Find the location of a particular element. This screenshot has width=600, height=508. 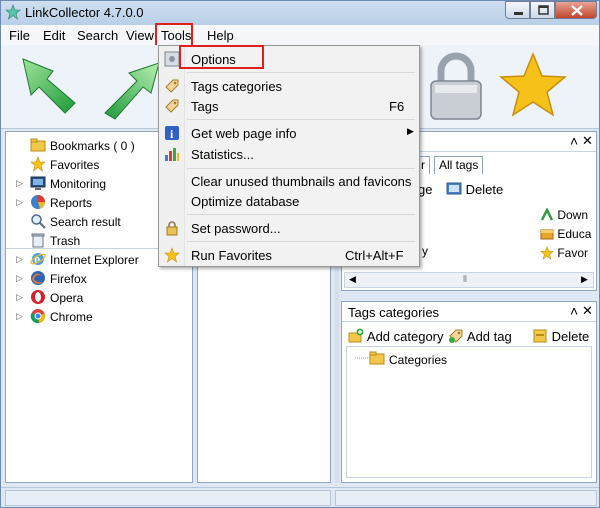

status-bar is located at coordinates (300, 497).